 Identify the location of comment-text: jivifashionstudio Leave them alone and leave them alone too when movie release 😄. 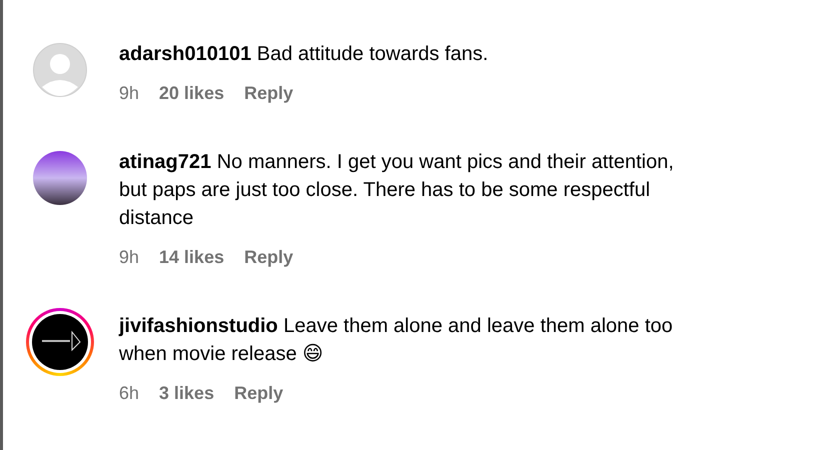
(396, 340).